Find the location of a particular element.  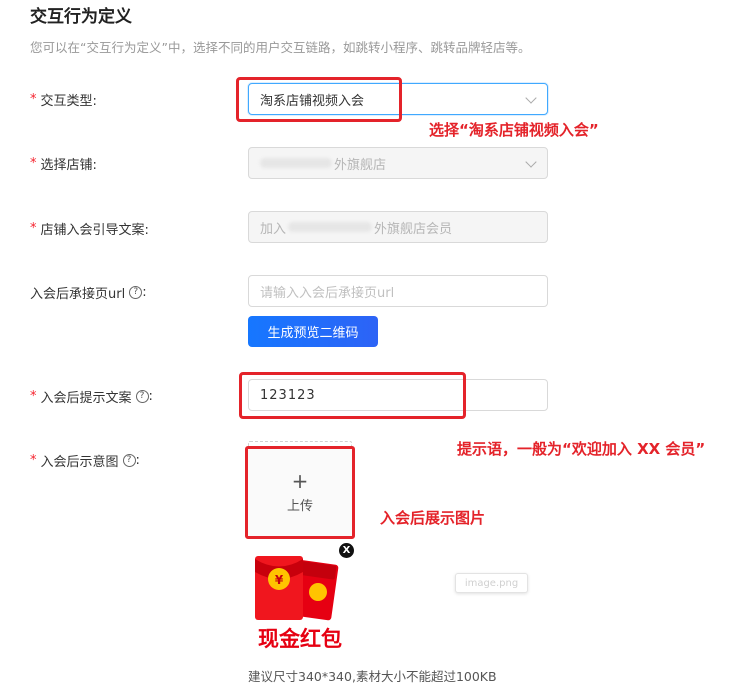

prompt-text-label: * 入会后提示文案 ? : is located at coordinates (91, 396).